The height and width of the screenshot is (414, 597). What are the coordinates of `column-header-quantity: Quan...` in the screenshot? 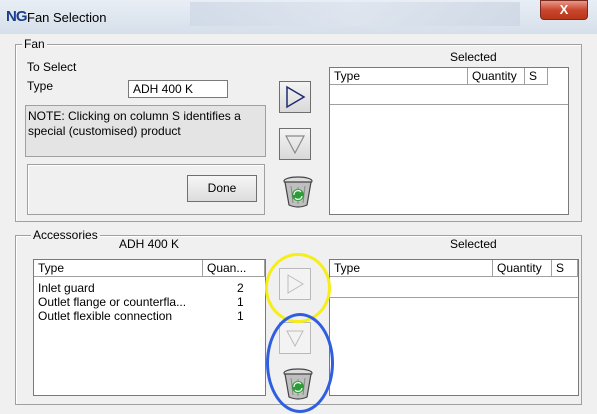 It's located at (234, 268).